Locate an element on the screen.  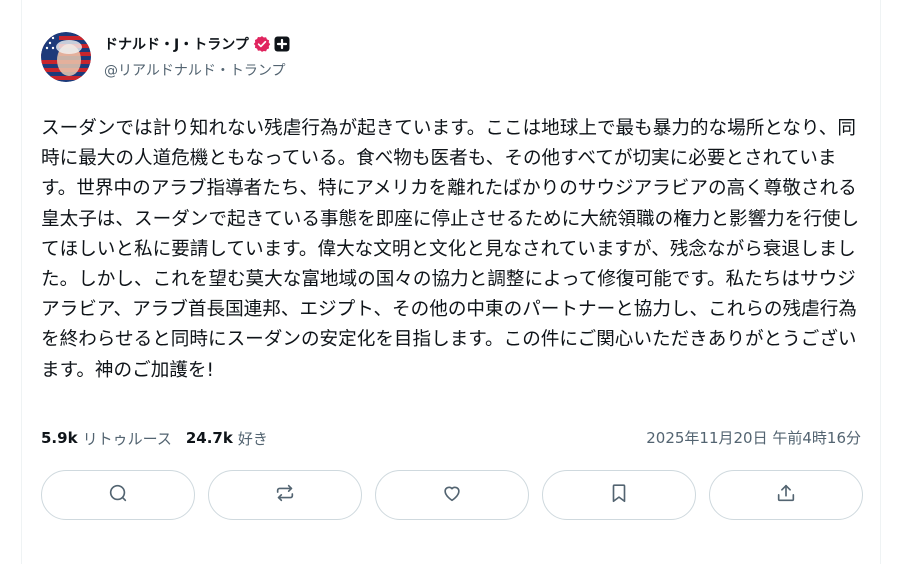
like-button is located at coordinates (452, 495).